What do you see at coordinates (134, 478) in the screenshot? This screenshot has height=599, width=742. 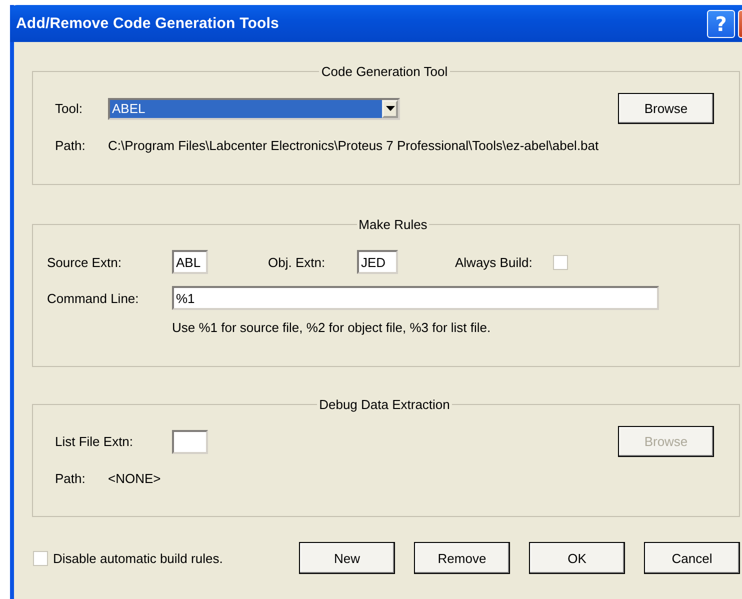 I see `path-value: <NONE>` at bounding box center [134, 478].